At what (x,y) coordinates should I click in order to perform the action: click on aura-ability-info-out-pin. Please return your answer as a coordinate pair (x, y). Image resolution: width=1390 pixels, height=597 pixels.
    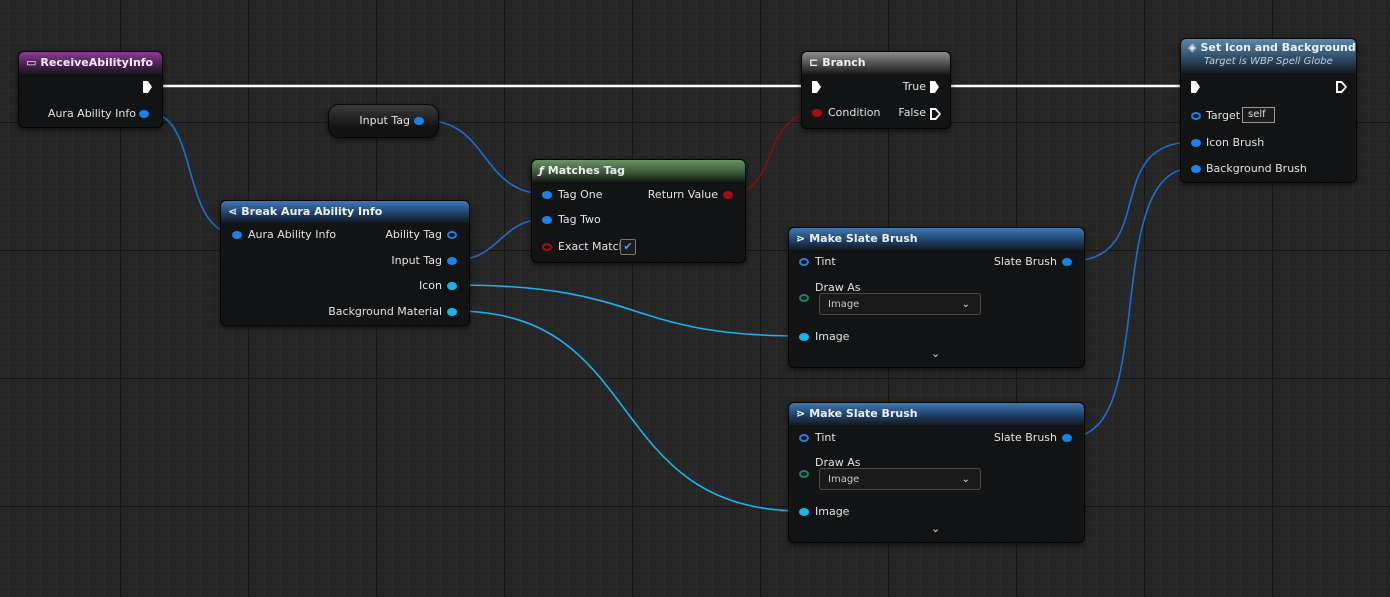
    Looking at the image, I should click on (144, 114).